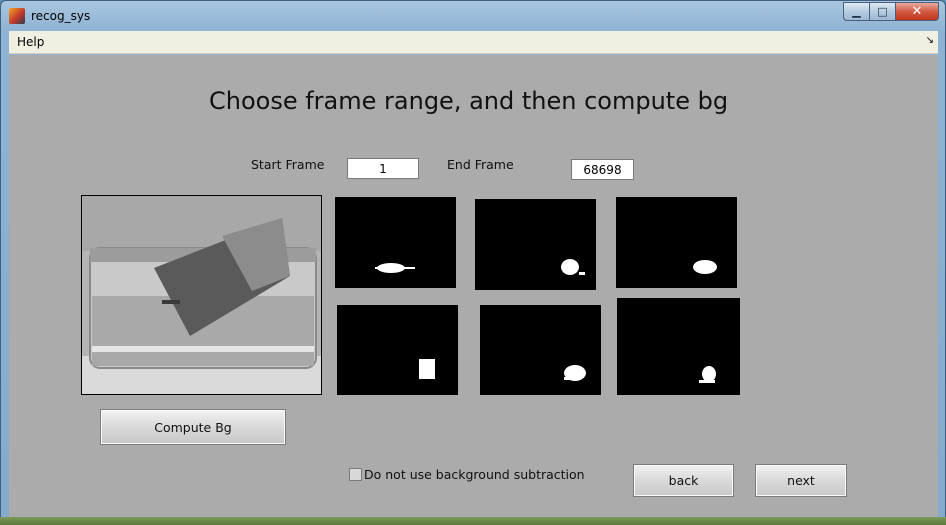 The width and height of the screenshot is (946, 525). I want to click on close-button: ✕, so click(917, 11).